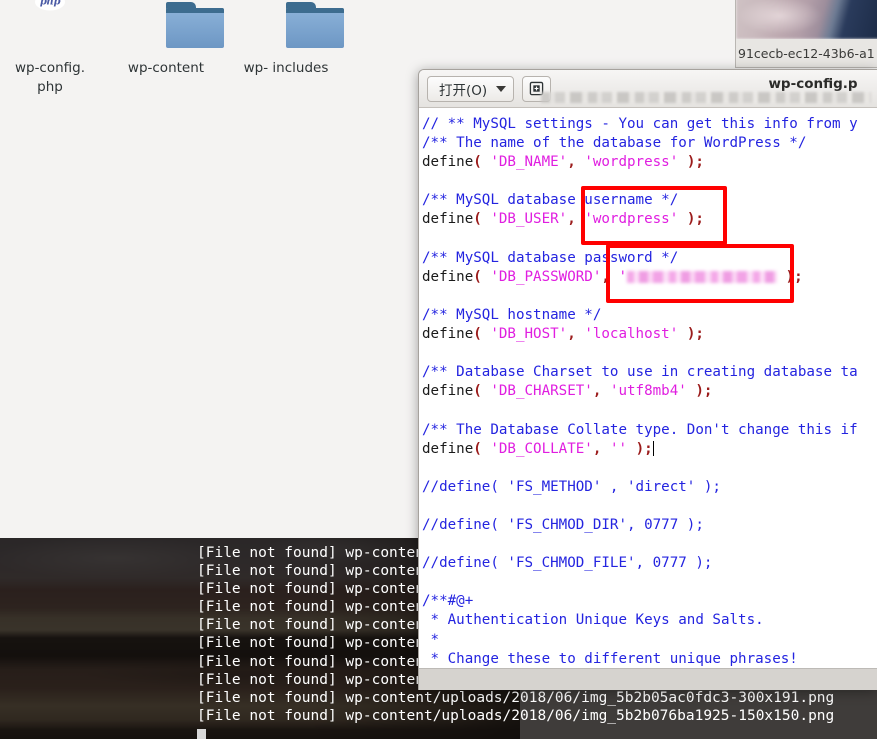  What do you see at coordinates (649, 277) in the screenshot?
I see `code-line: define( 'DB_PASSWORD', ' );` at bounding box center [649, 277].